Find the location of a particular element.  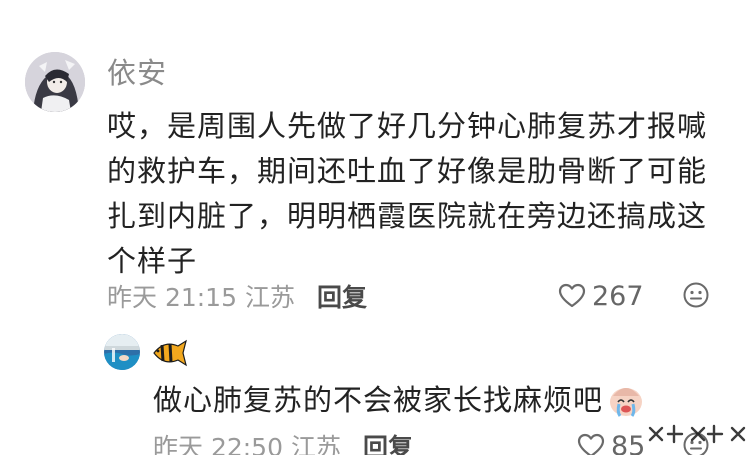

reply-location: 江苏 is located at coordinates (316, 444).